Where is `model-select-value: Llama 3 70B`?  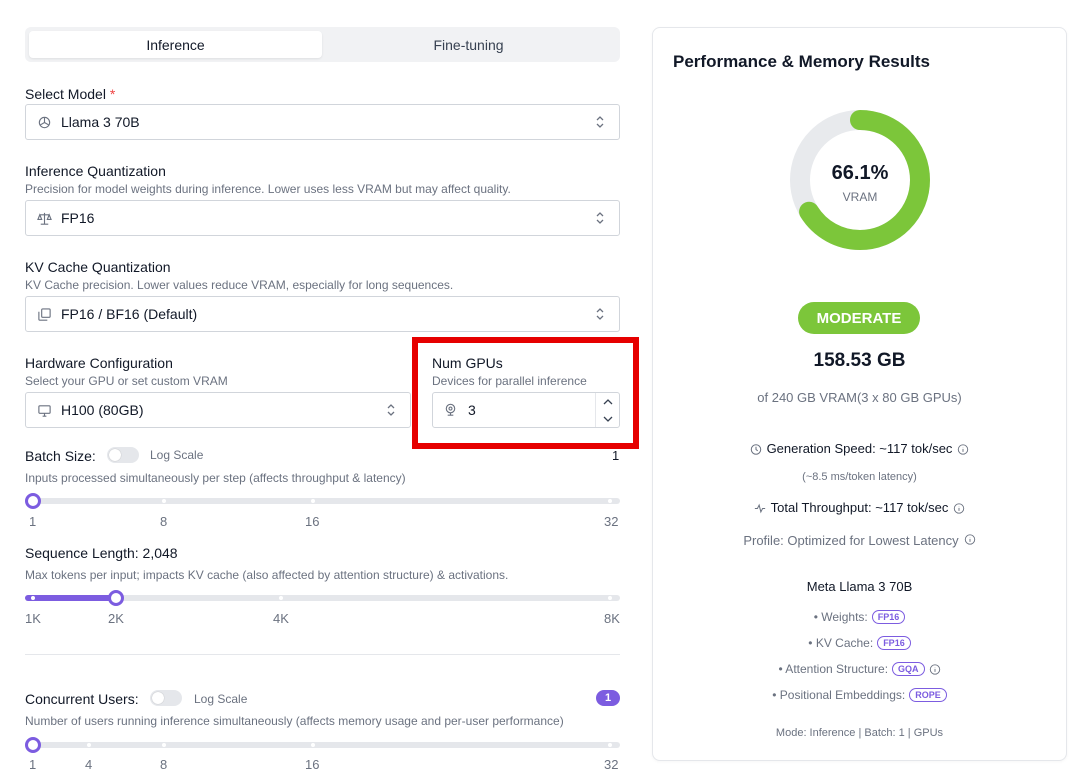
model-select-value: Llama 3 70B is located at coordinates (100, 122).